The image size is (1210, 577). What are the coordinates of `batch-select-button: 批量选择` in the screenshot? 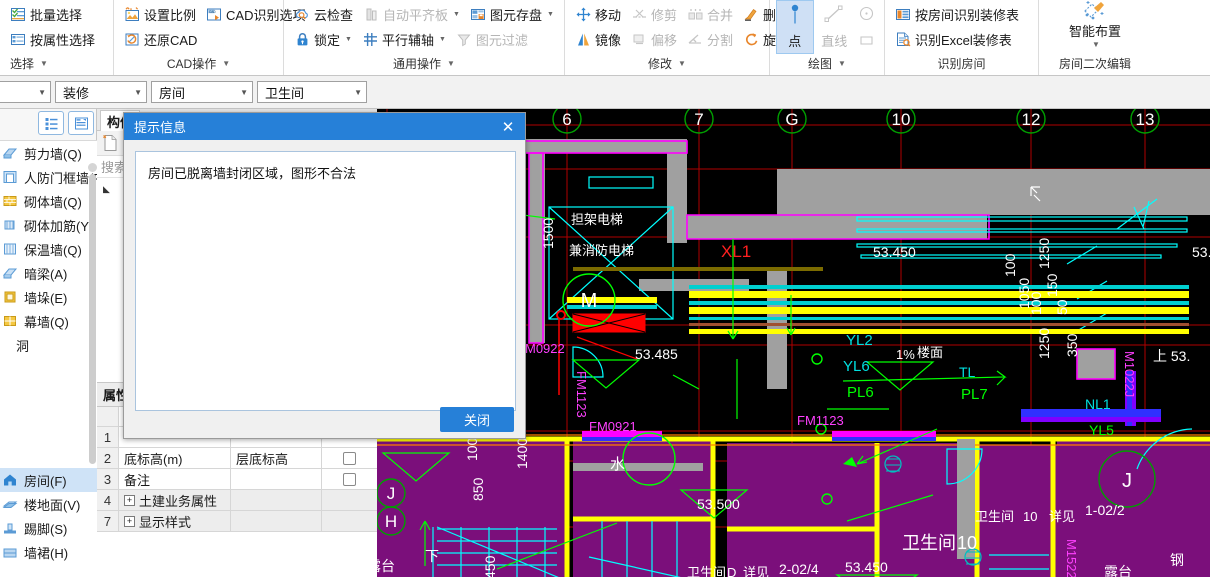 It's located at (47, 15).